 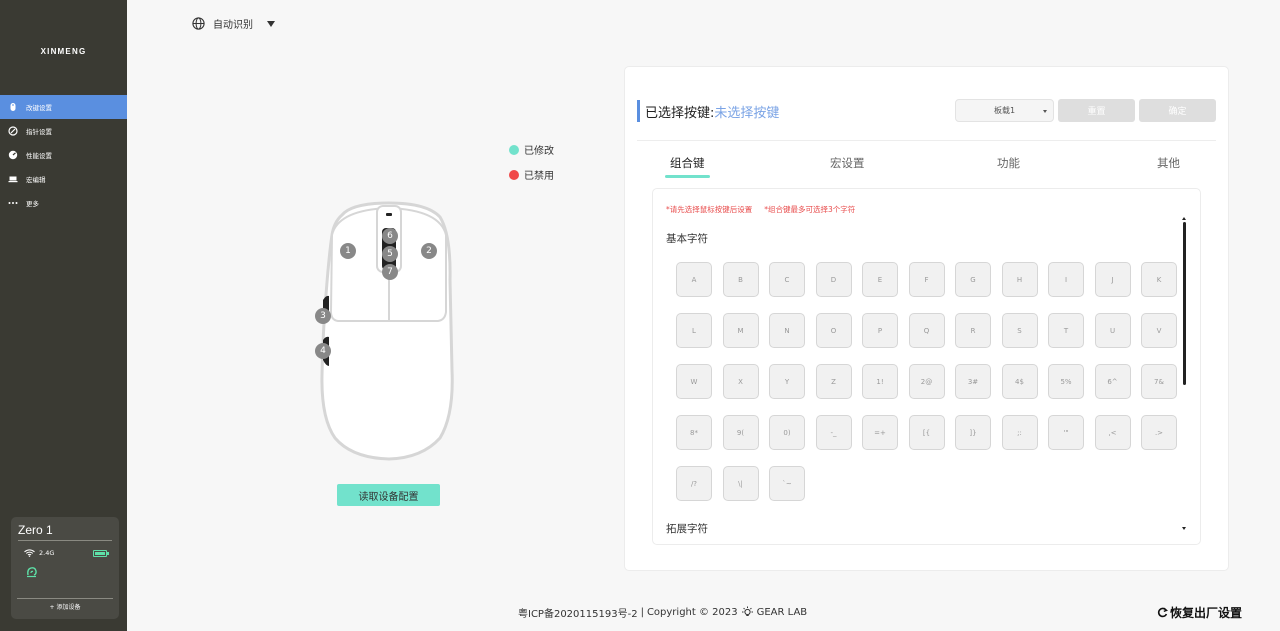 What do you see at coordinates (514, 174) in the screenshot?
I see `disabled-dot` at bounding box center [514, 174].